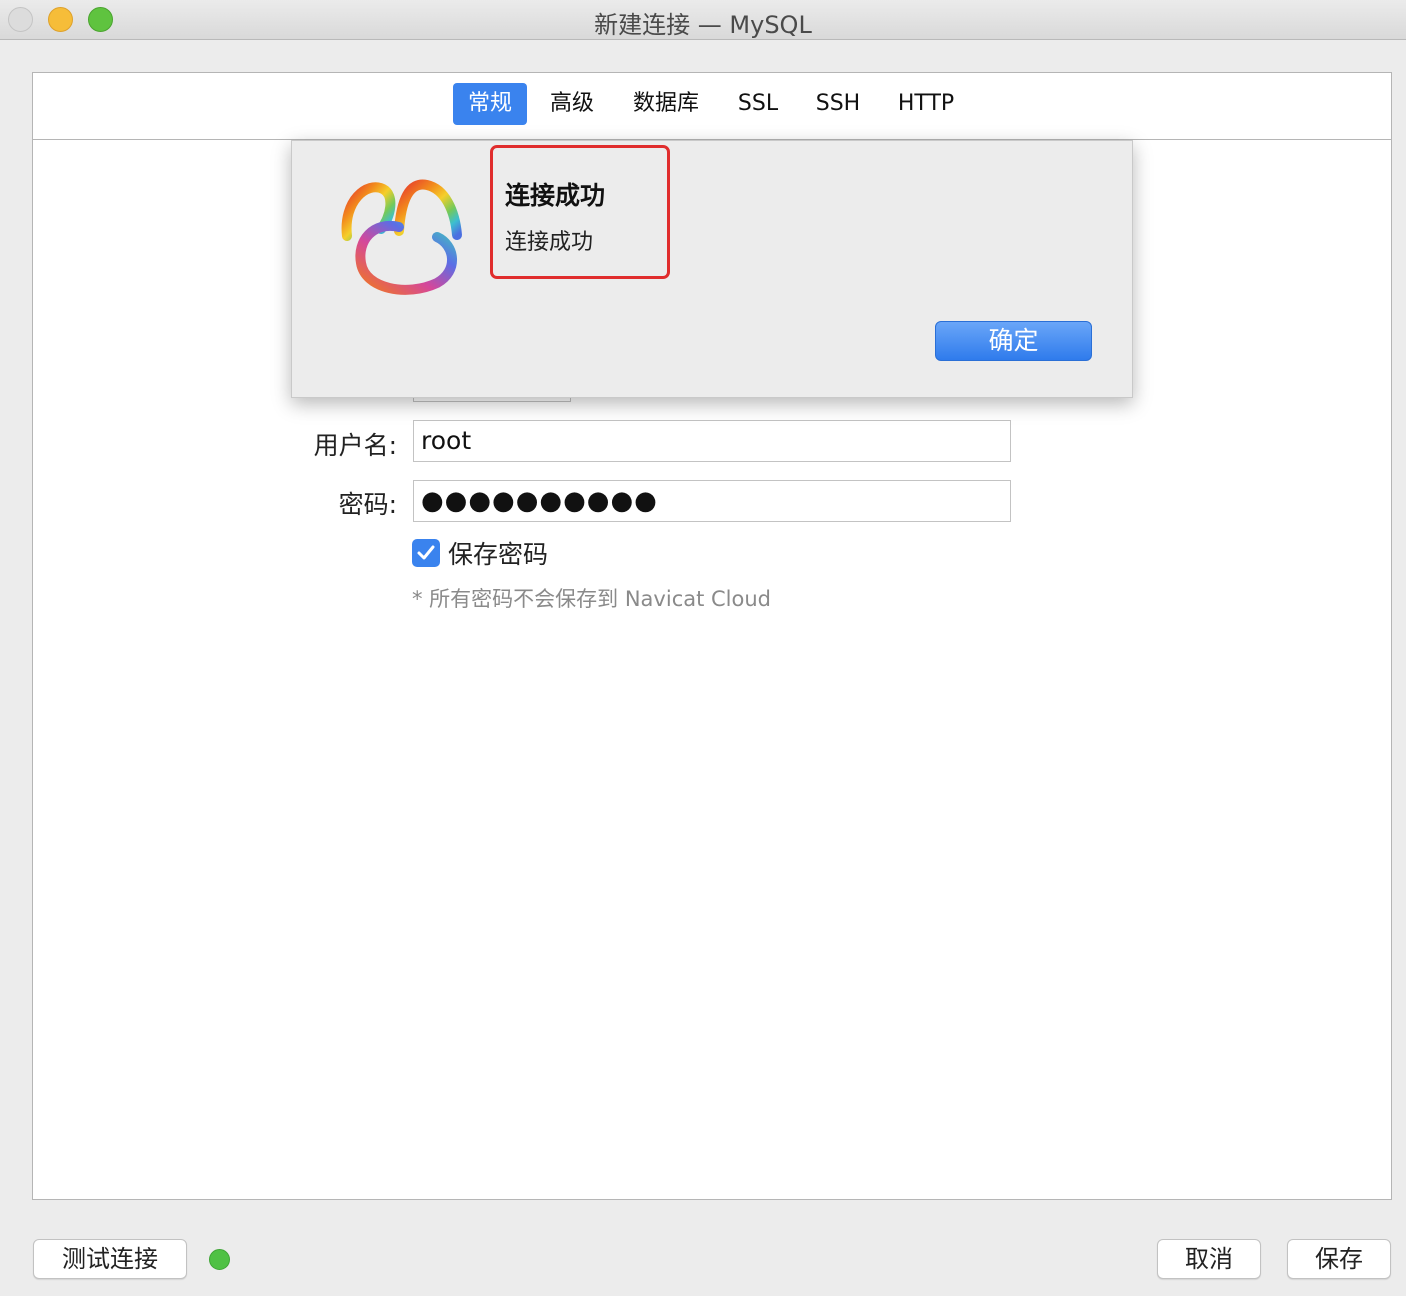 Image resolution: width=1406 pixels, height=1296 pixels. I want to click on navicat-logo-icon, so click(401, 237).